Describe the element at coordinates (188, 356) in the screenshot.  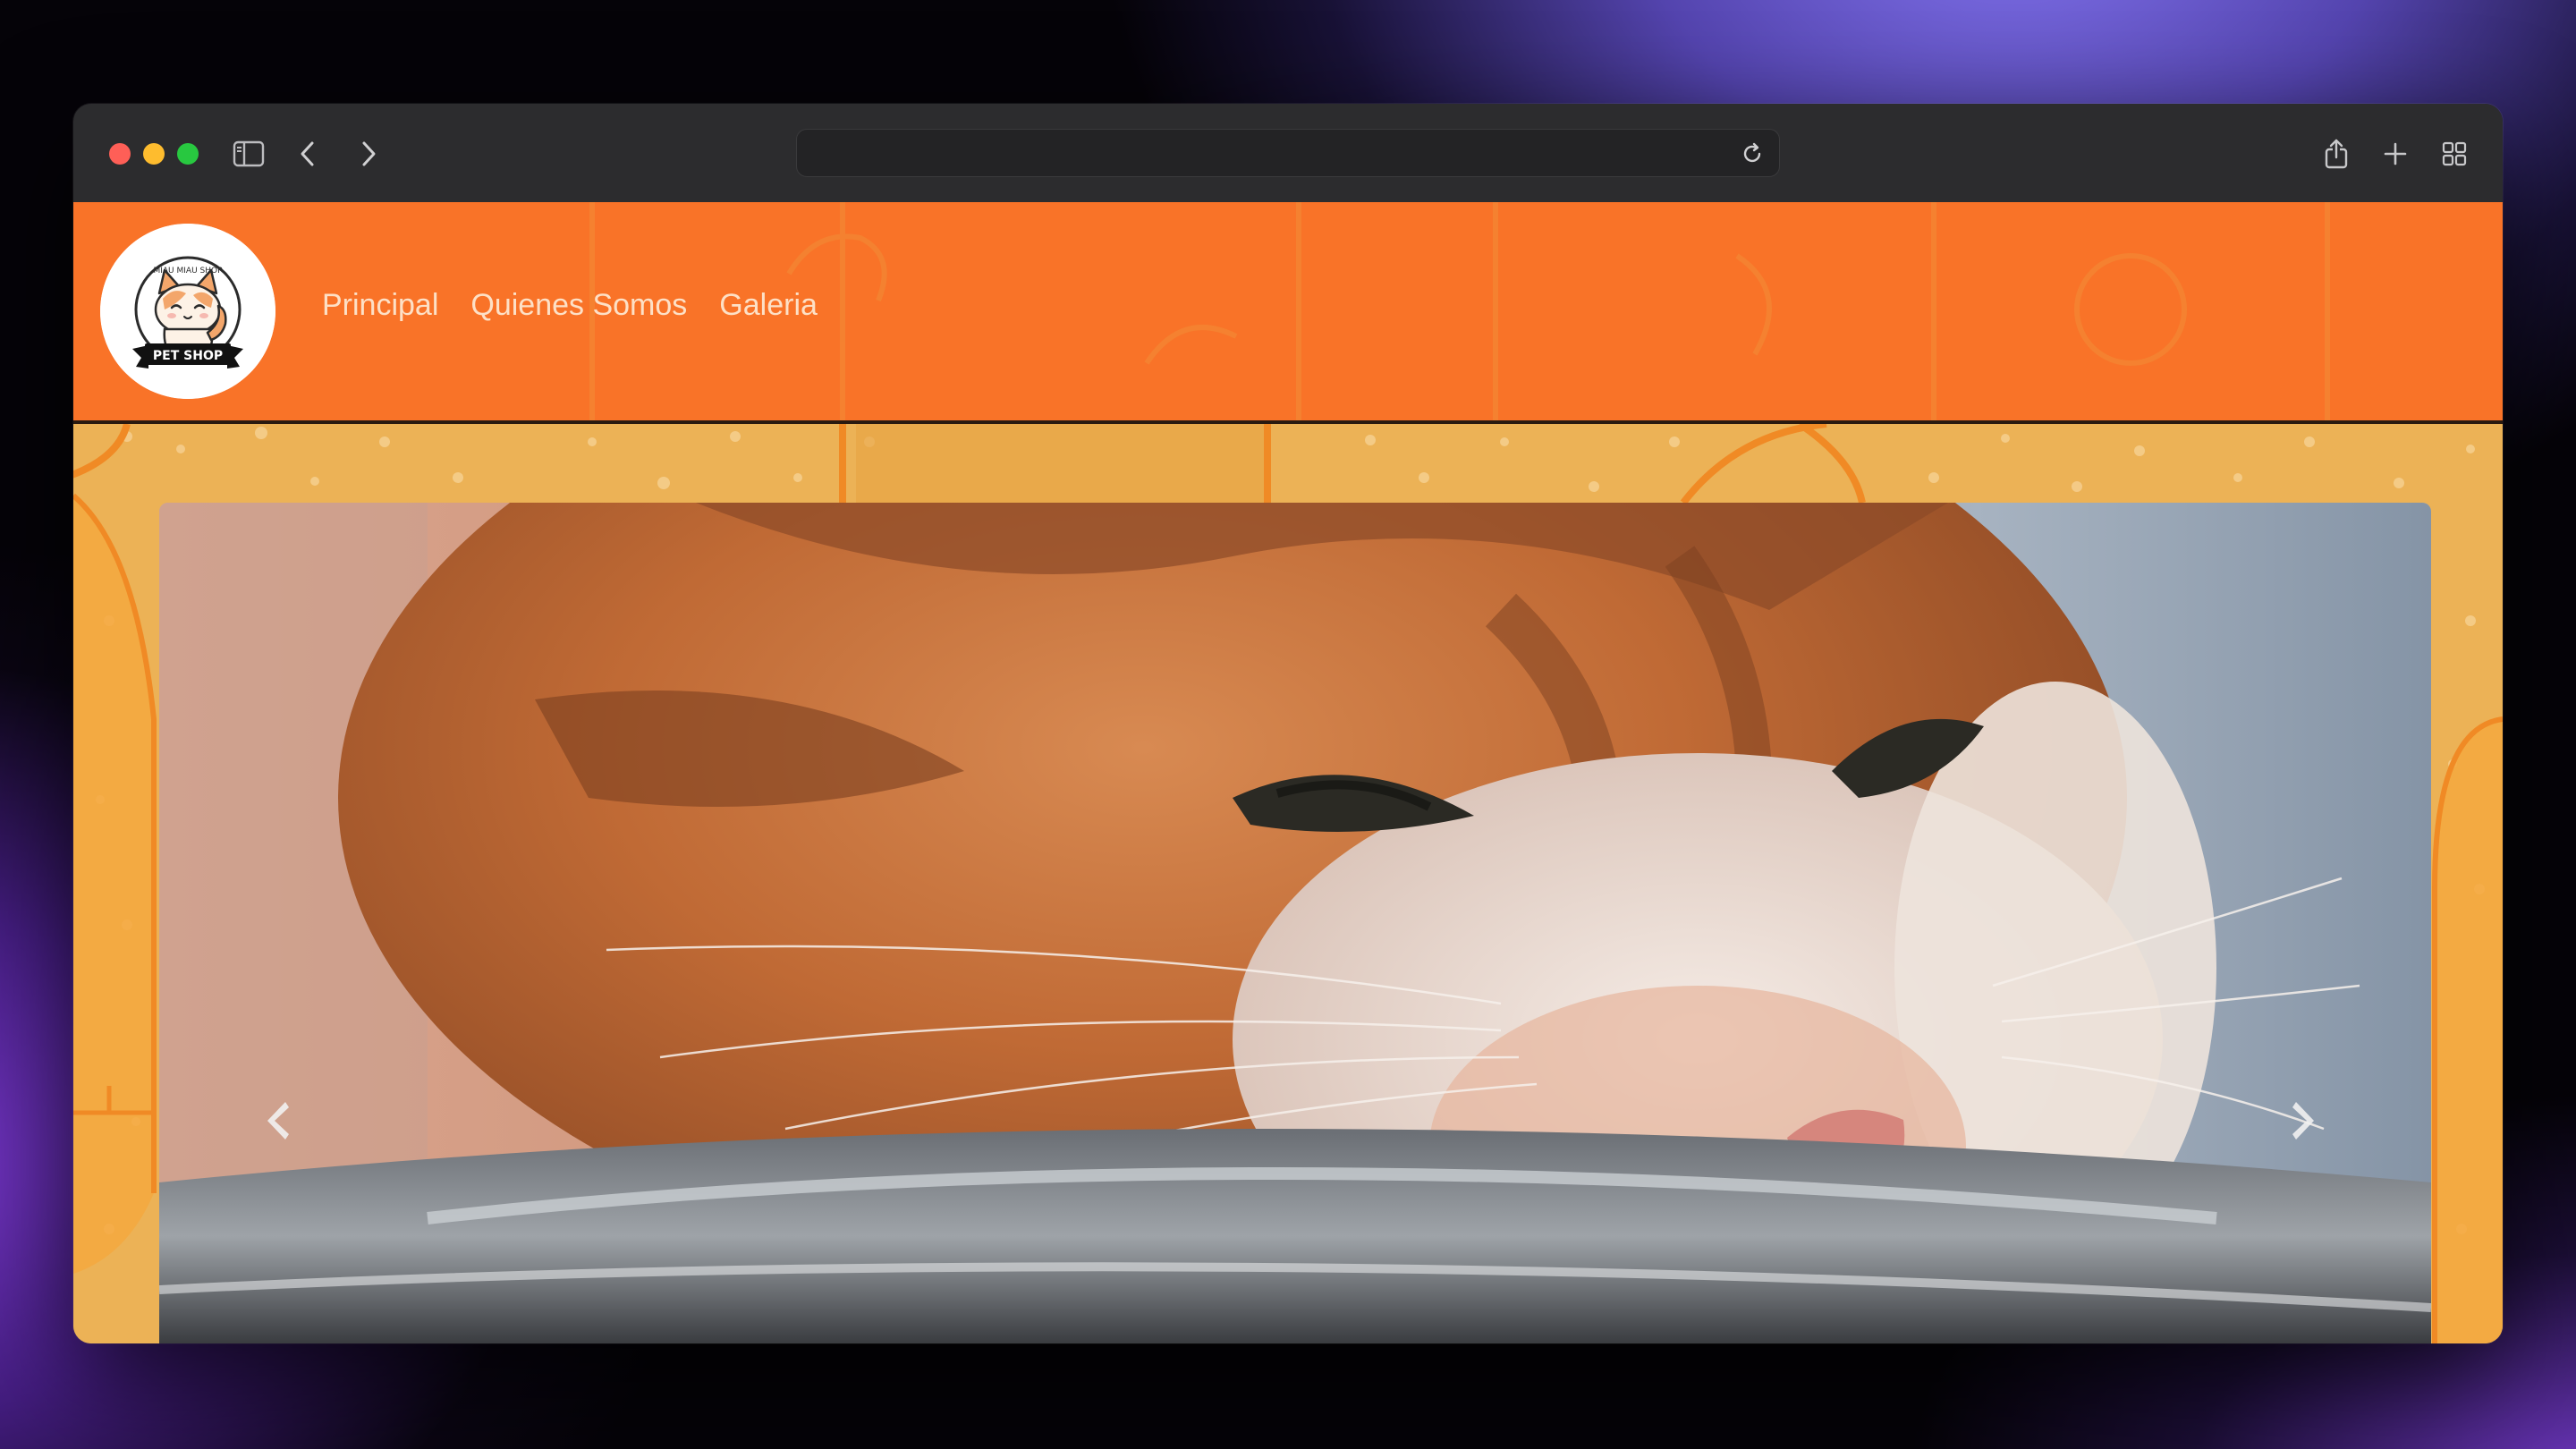
I see `svg-text: PET SHOP` at that location.